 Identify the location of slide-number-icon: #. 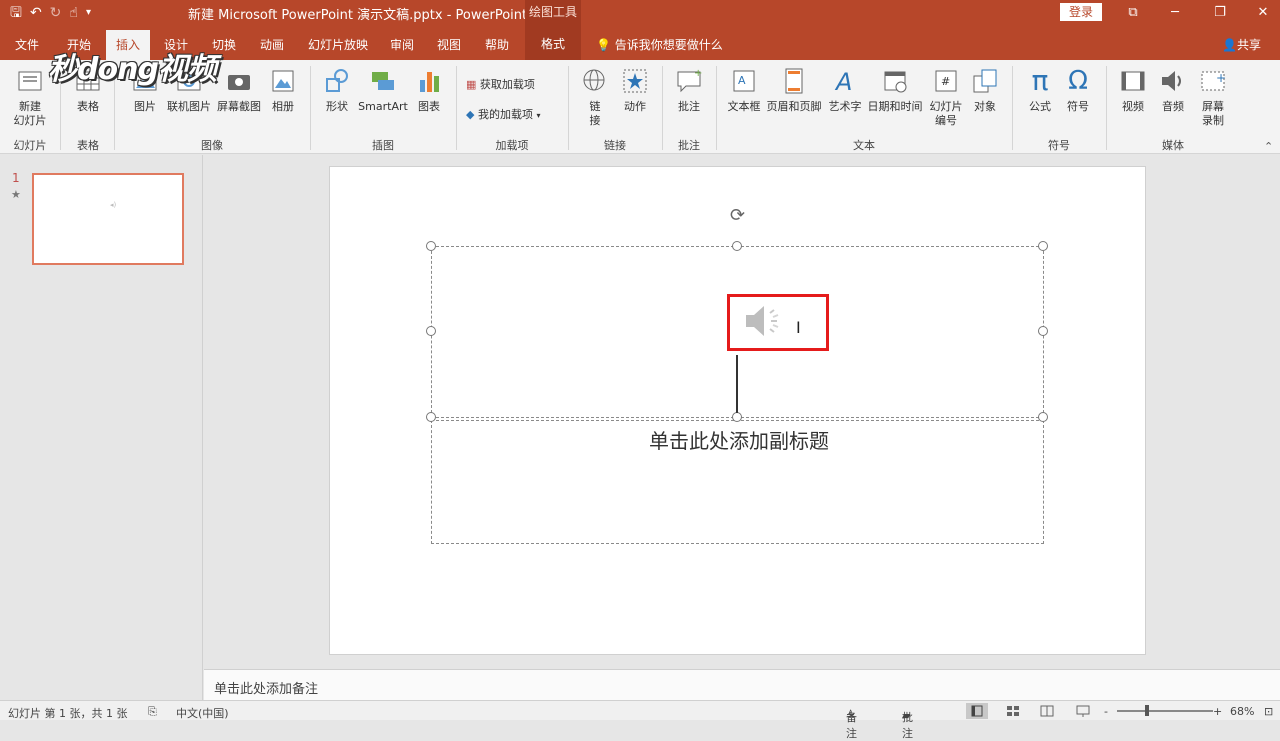
(946, 81).